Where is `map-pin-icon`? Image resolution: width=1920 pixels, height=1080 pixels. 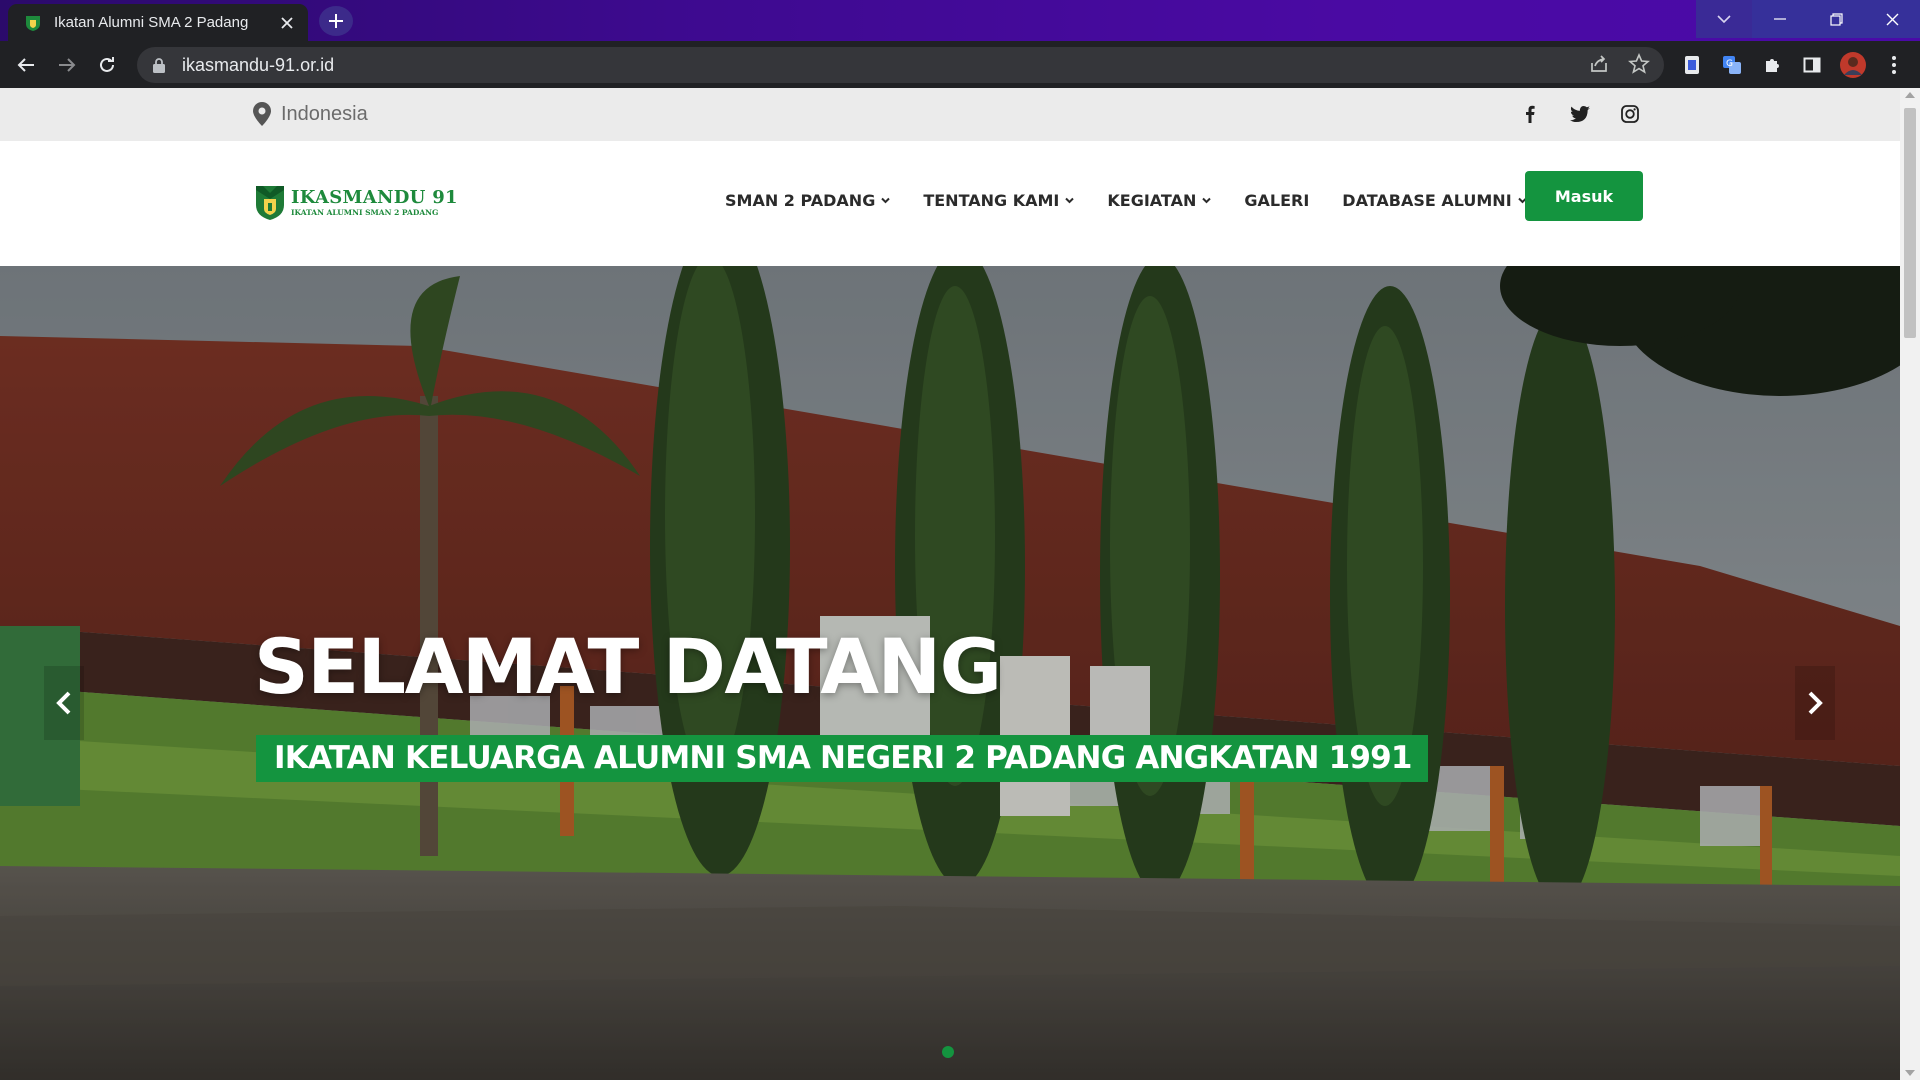 map-pin-icon is located at coordinates (262, 114).